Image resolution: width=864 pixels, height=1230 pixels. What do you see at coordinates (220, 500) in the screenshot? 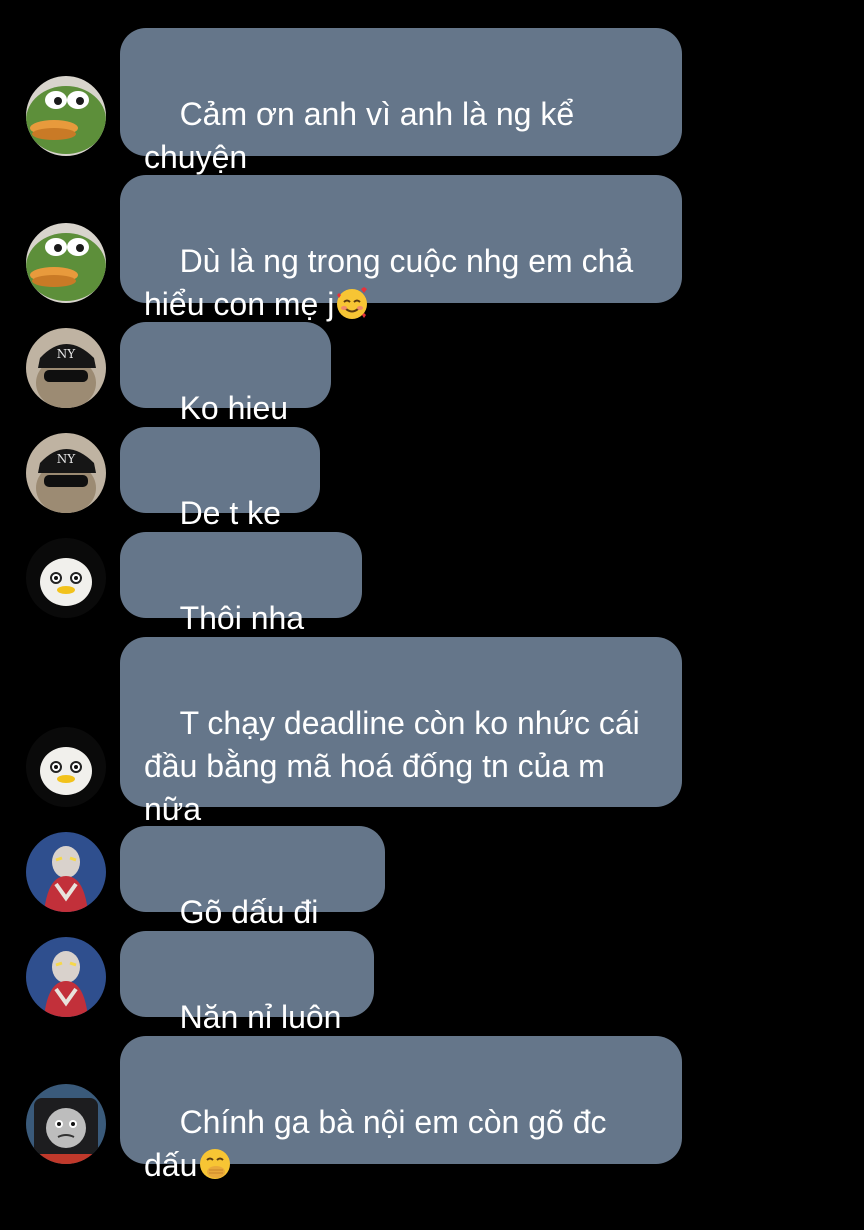
I see `message-bubble: De t ke lai` at bounding box center [220, 500].